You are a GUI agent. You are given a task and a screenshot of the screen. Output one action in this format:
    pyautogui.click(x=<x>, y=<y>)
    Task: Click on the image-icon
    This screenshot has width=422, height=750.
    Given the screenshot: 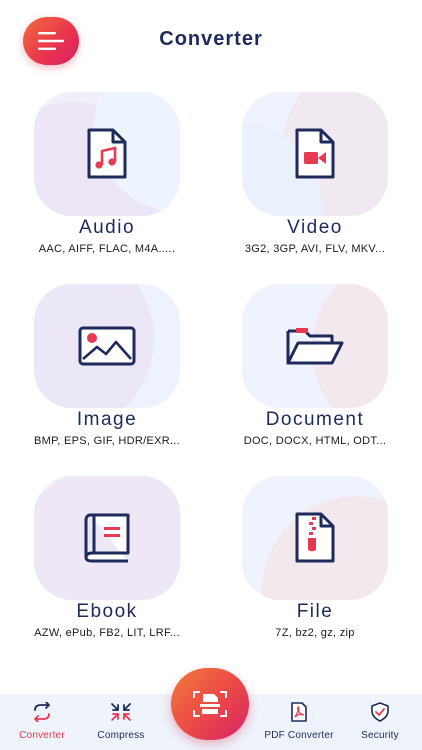 What is the action you would take?
    pyautogui.click(x=107, y=346)
    